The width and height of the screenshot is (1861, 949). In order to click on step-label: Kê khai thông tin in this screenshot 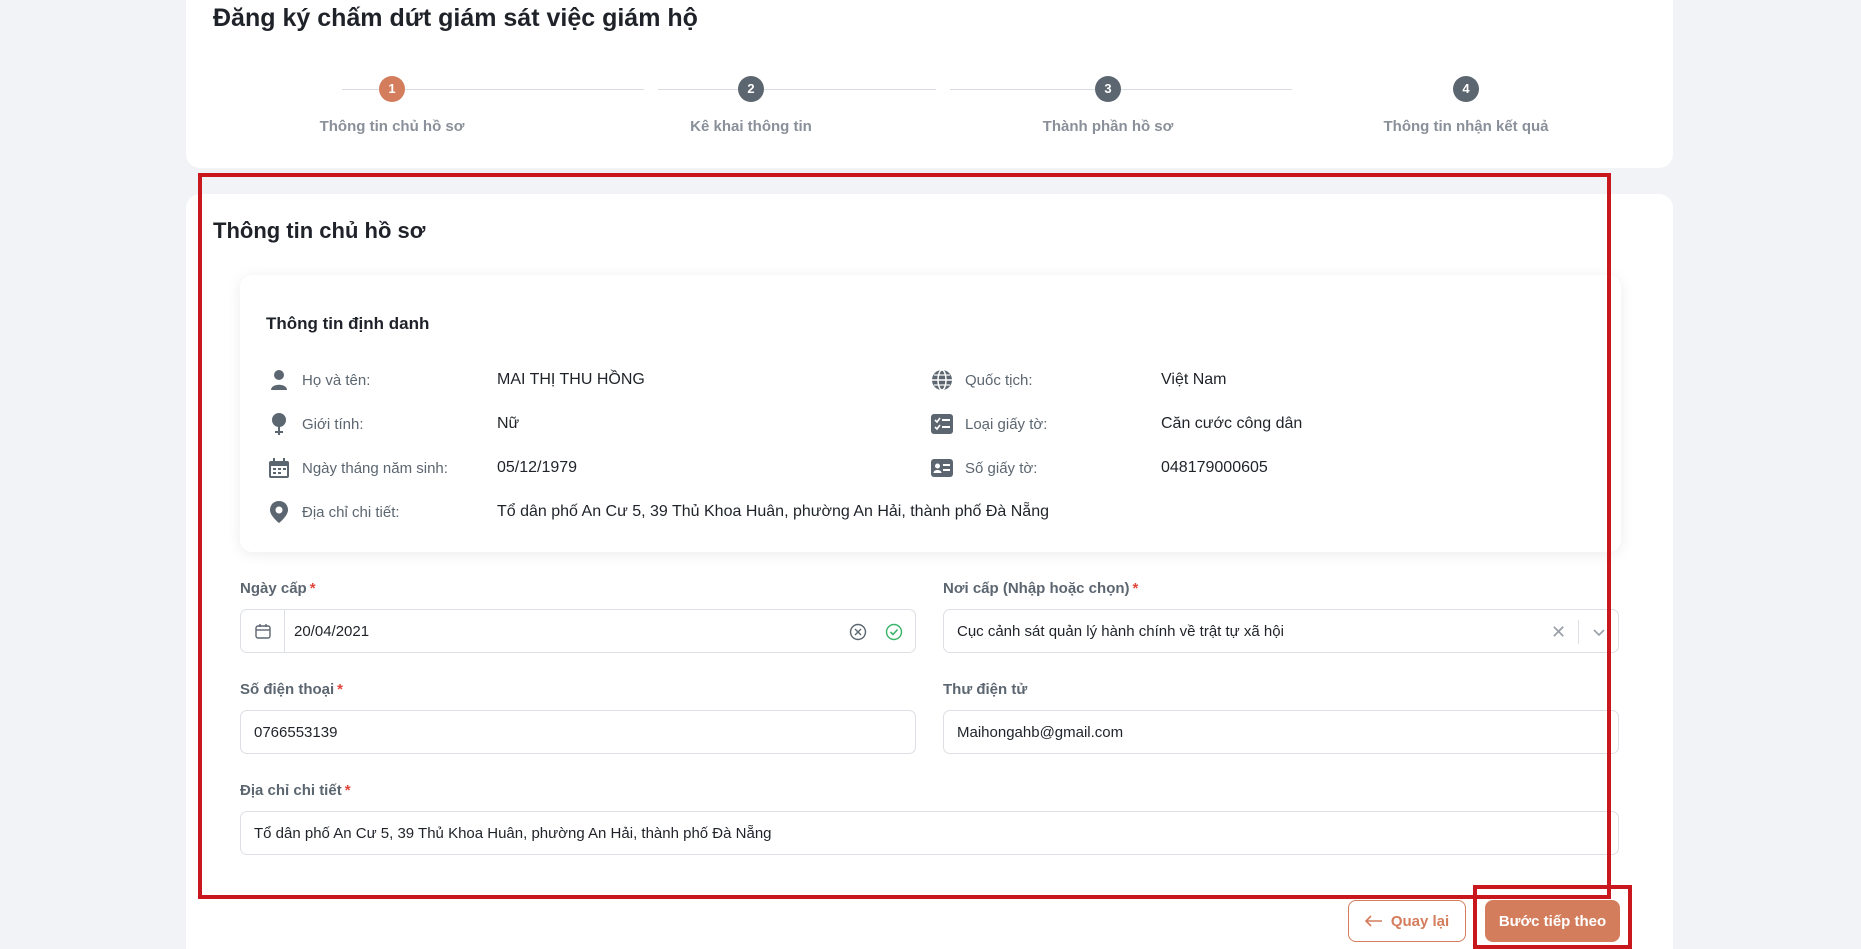, I will do `click(751, 126)`.